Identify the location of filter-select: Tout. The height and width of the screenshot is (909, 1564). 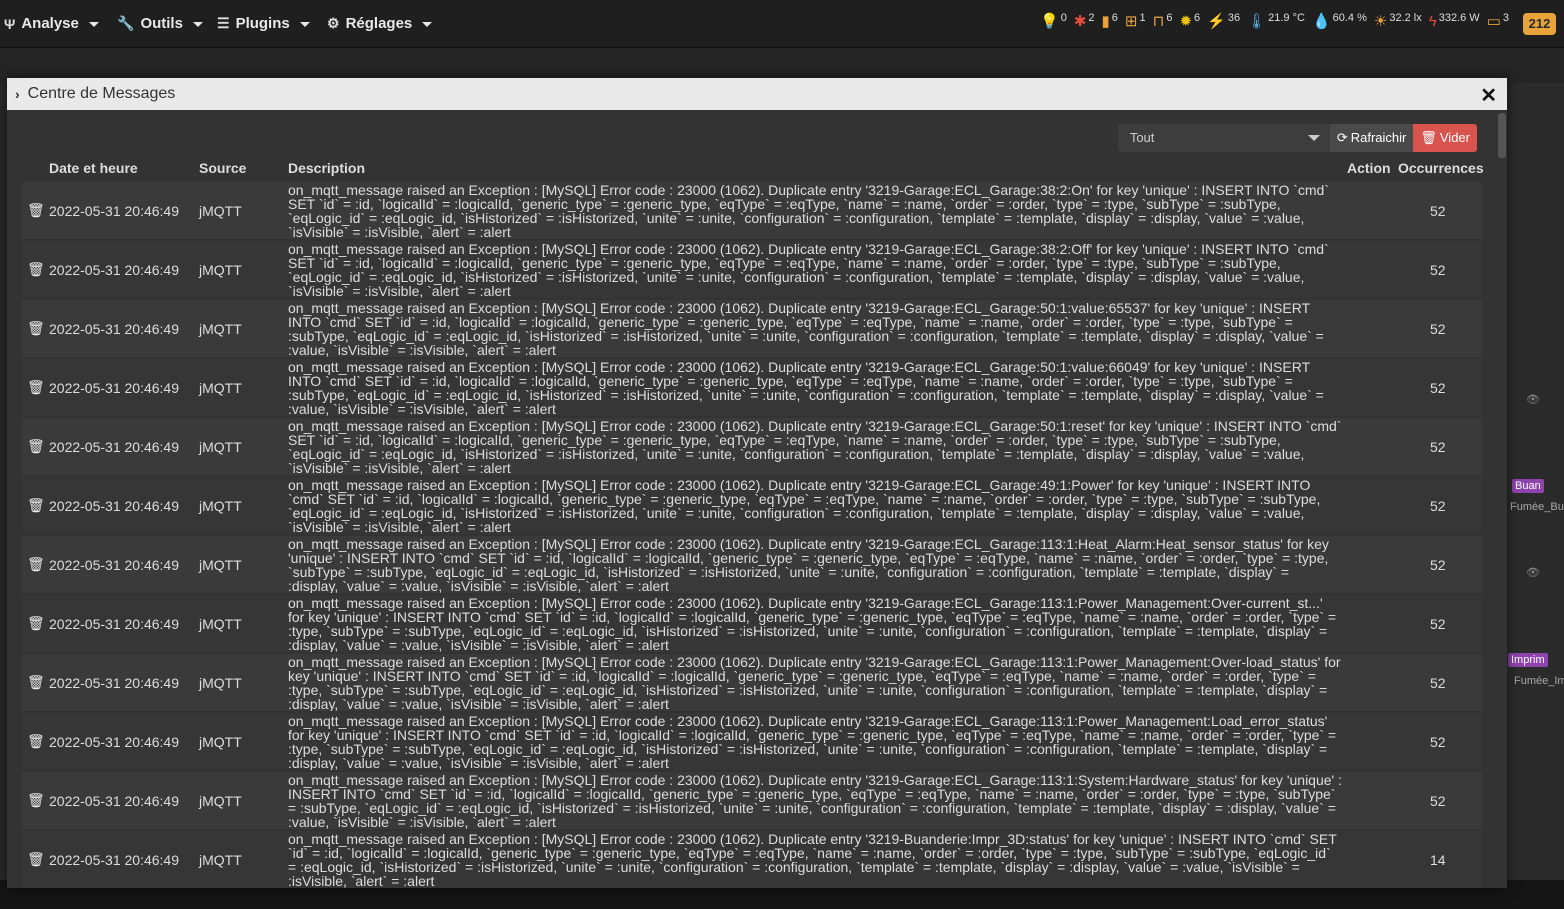
(1223, 138).